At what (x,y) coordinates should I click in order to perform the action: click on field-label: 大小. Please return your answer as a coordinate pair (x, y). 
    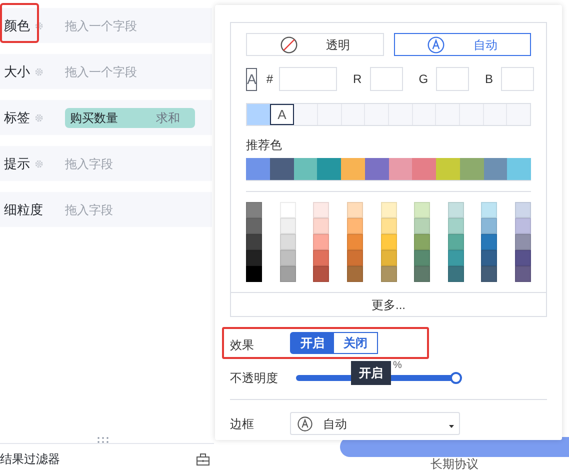
    Looking at the image, I should click on (17, 71).